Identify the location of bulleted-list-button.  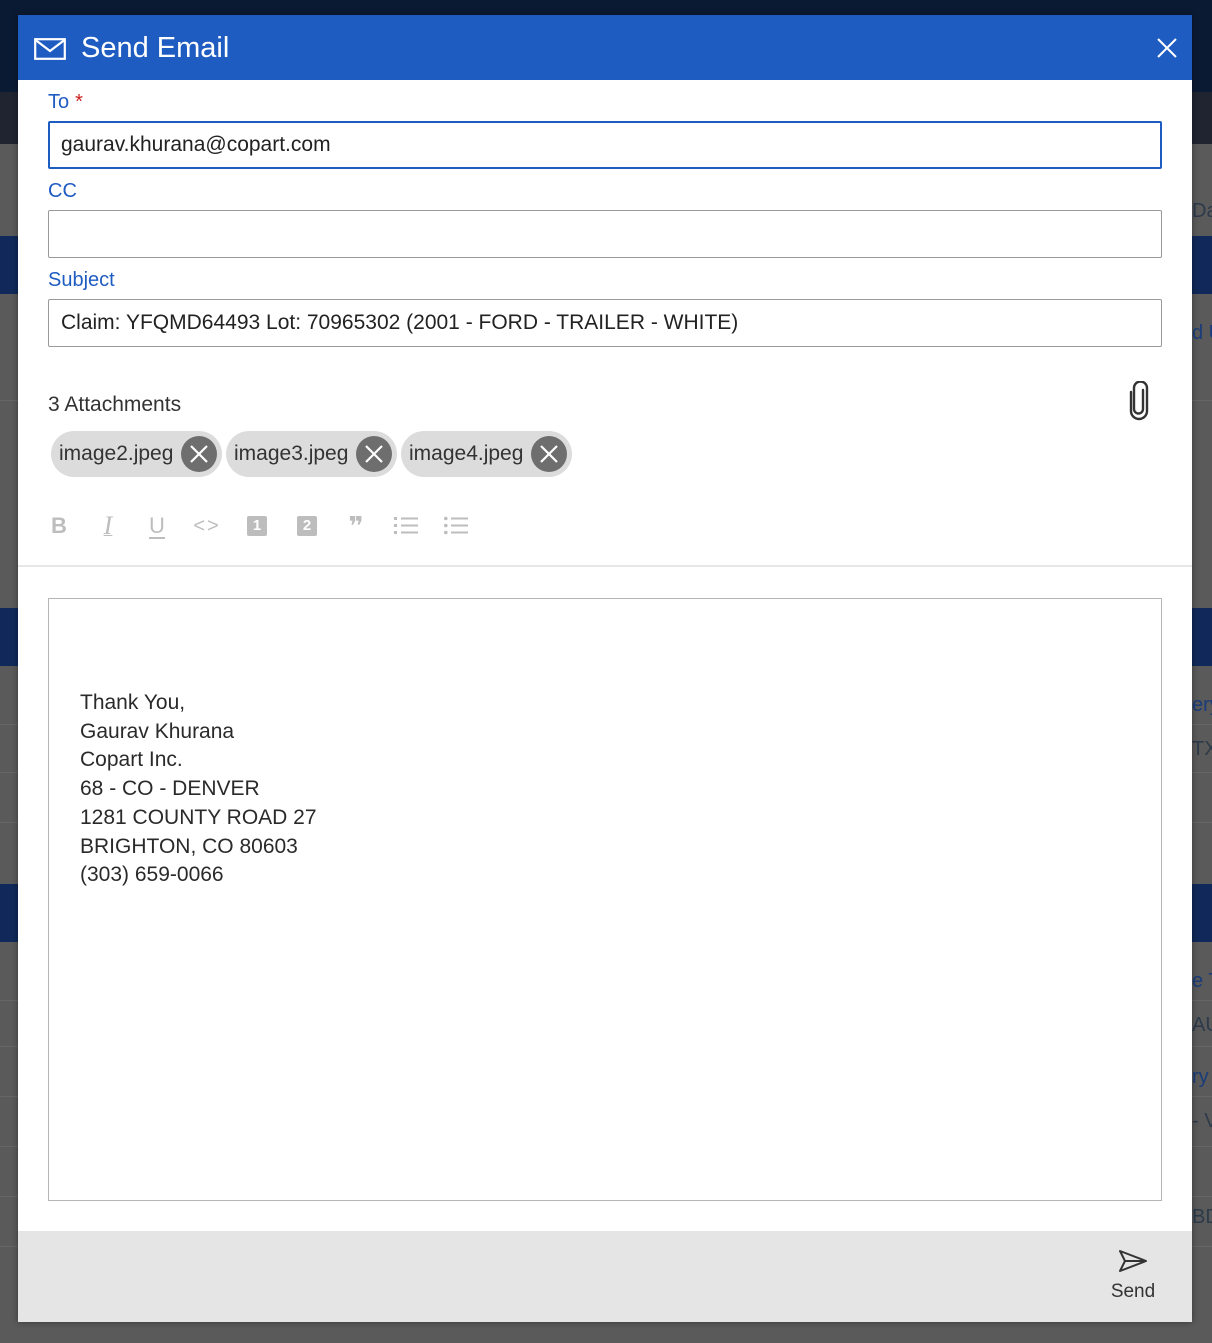
(456, 526).